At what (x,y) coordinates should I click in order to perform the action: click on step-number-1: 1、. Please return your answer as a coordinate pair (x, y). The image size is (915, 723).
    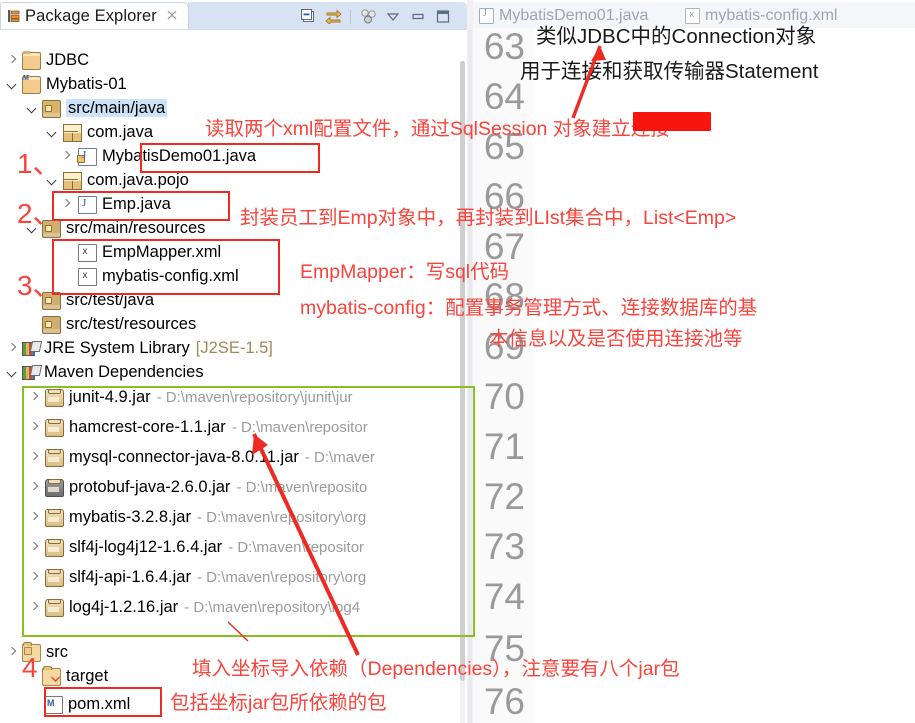
    Looking at the image, I should click on (39, 163).